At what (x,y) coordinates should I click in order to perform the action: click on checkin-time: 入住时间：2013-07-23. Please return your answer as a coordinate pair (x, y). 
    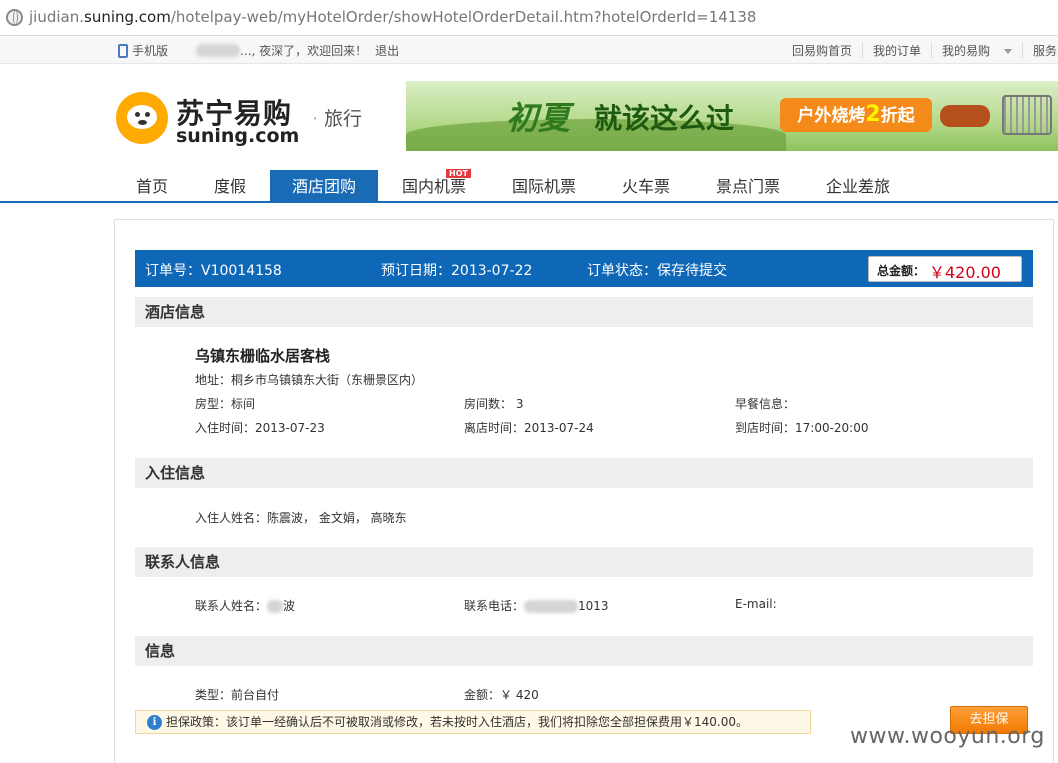
    Looking at the image, I should click on (260, 428).